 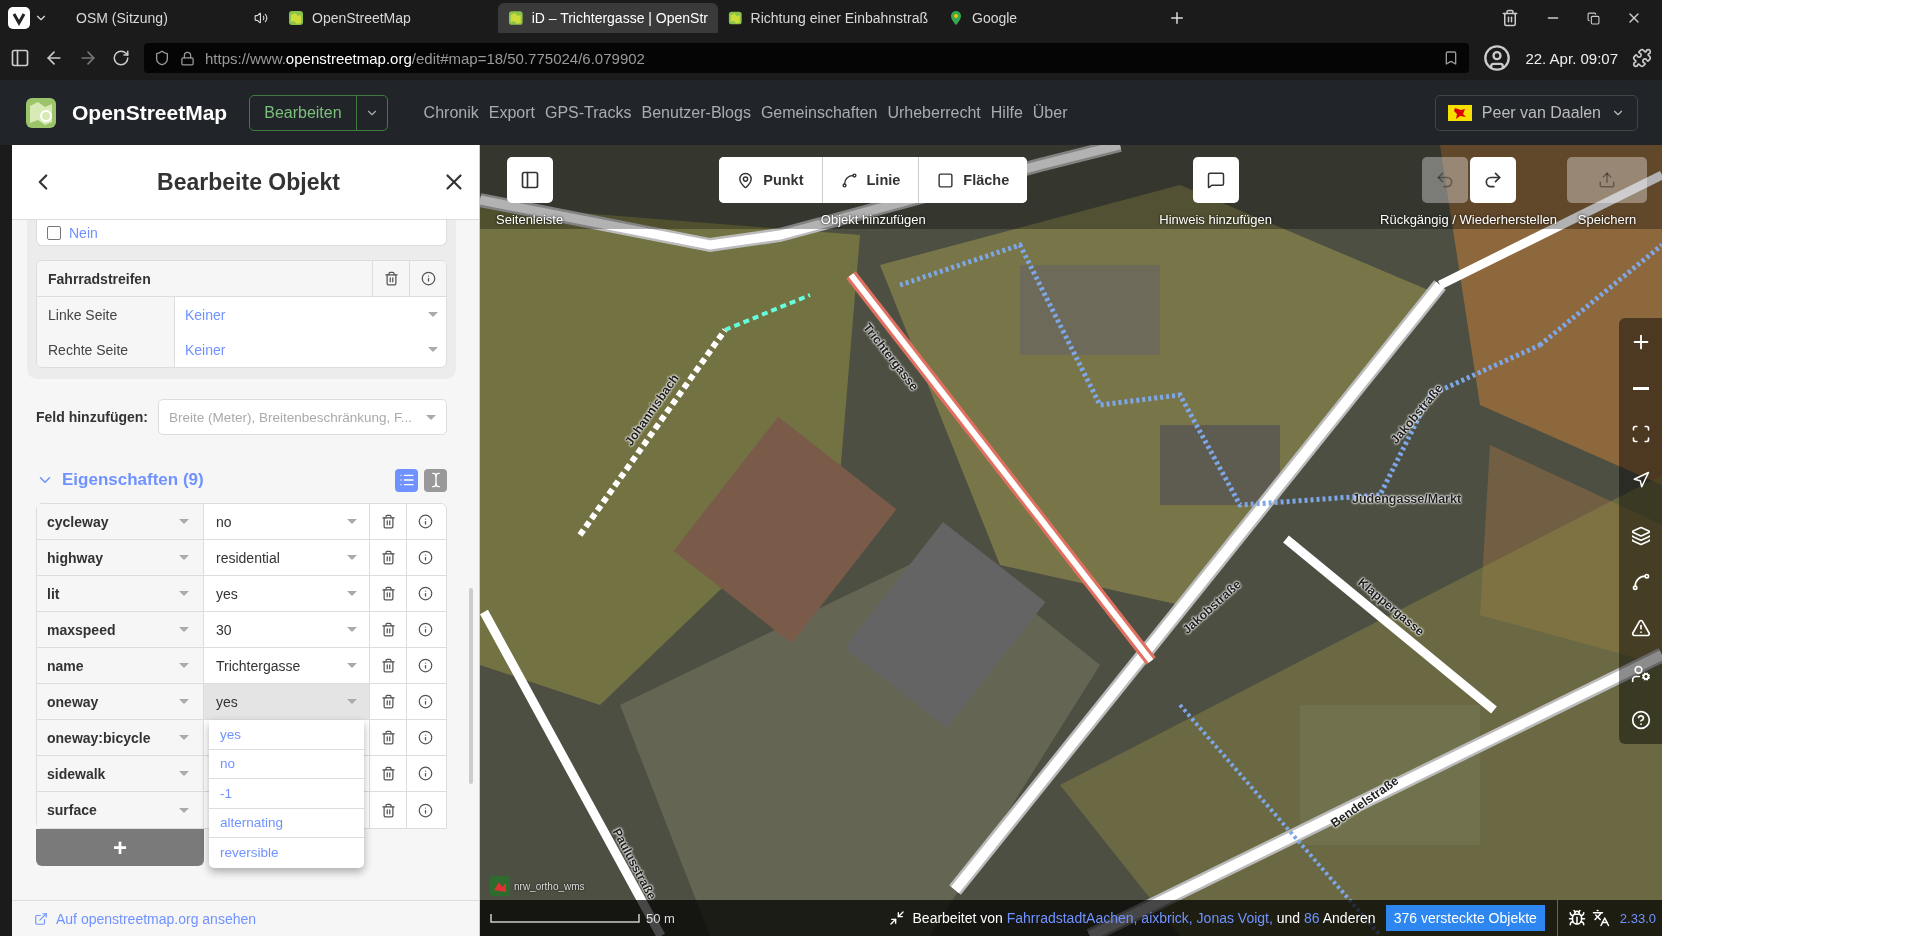 What do you see at coordinates (1642, 58) in the screenshot?
I see `extensions-icon` at bounding box center [1642, 58].